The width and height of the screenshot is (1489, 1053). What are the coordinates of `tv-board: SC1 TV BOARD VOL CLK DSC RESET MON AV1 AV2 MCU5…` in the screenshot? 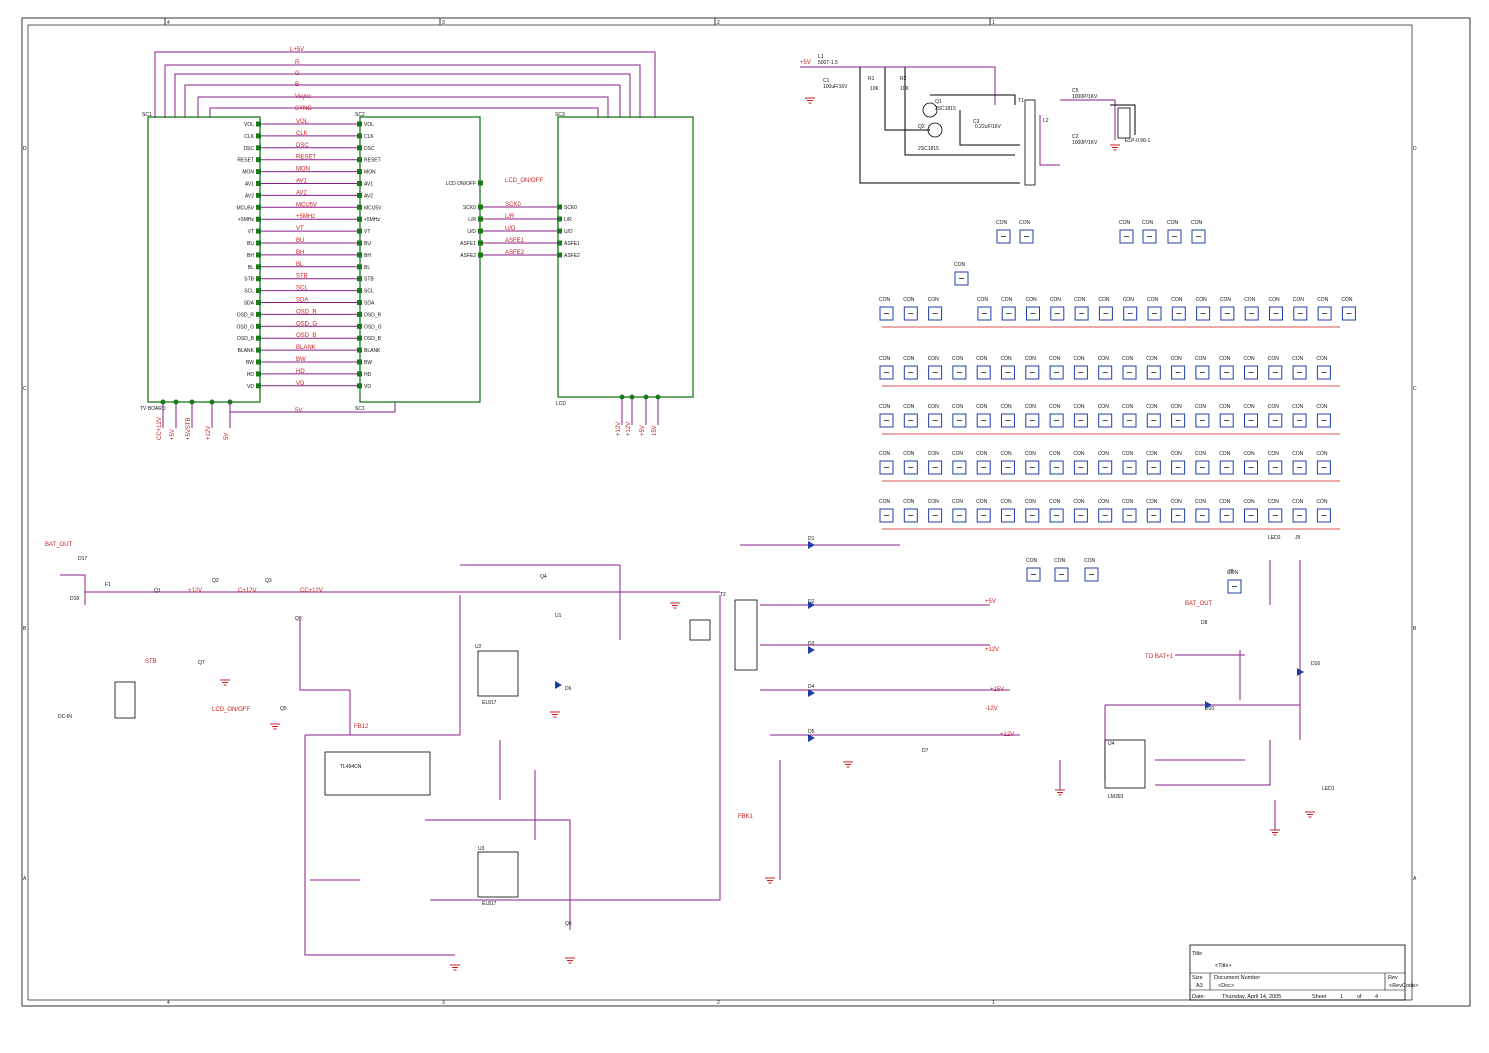 It's located at (200, 276).